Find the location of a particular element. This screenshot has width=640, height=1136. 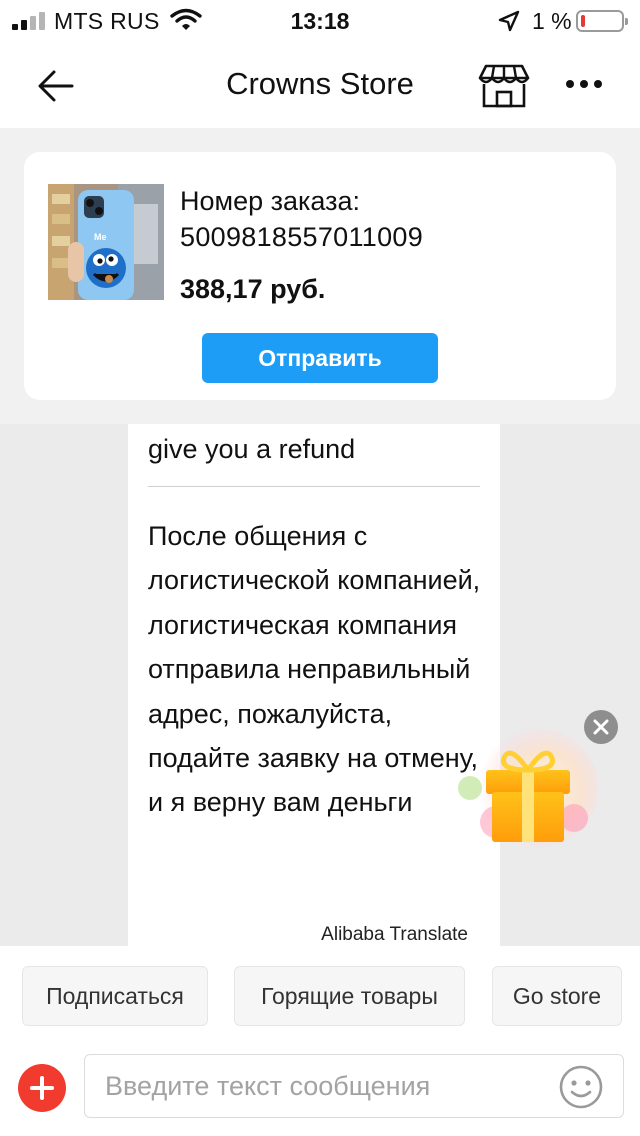

product-image: Me is located at coordinates (106, 242).